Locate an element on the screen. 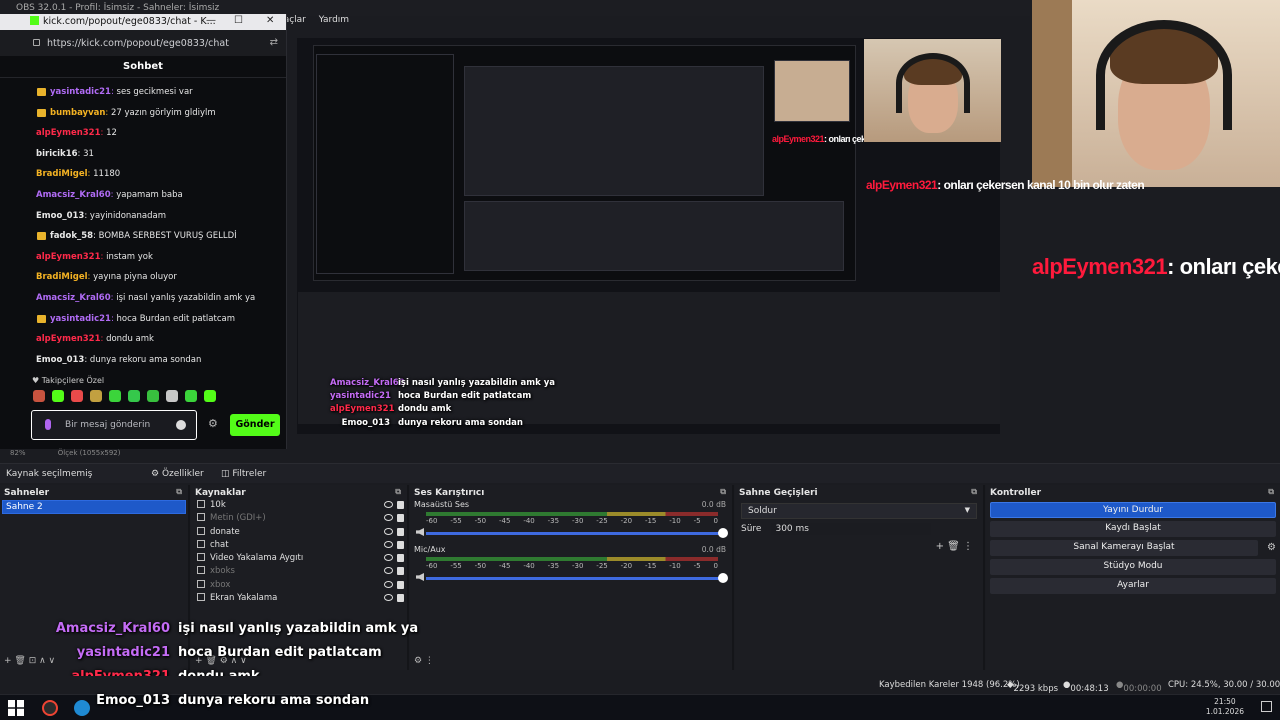  chat-text: instam yok is located at coordinates (129, 256).